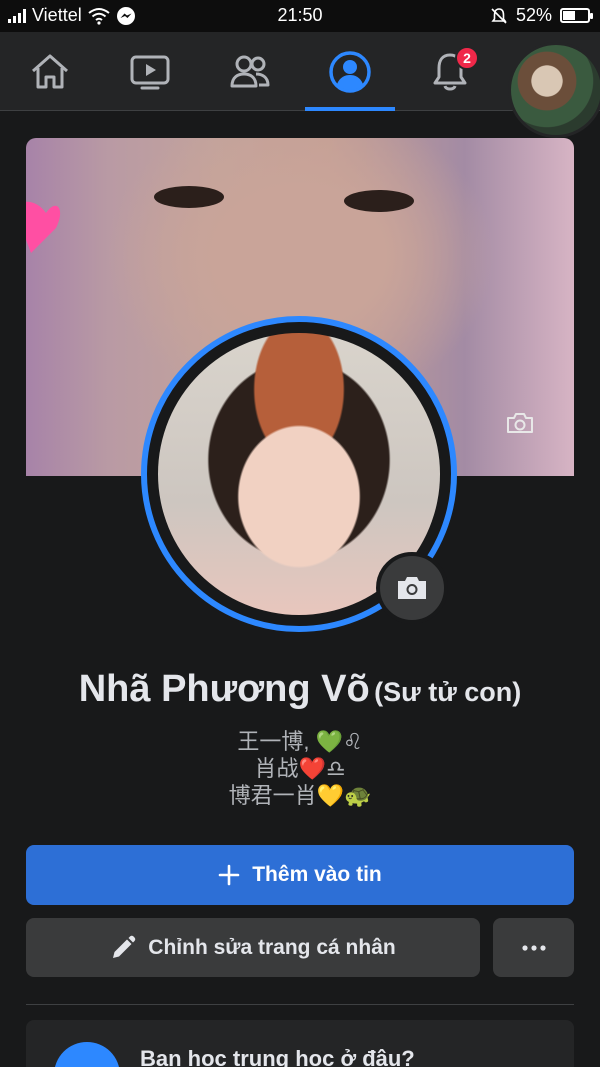 Image resolution: width=600 pixels, height=1067 pixels. What do you see at coordinates (499, 15) in the screenshot?
I see `silent-bell-icon` at bounding box center [499, 15].